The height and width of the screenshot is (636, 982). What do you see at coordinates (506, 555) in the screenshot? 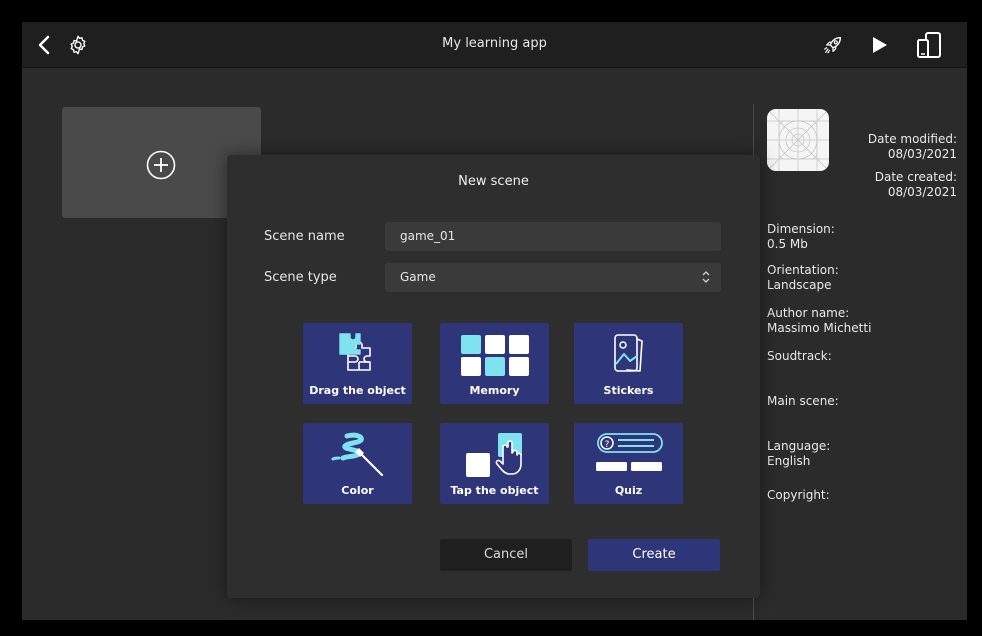
I see `cancel-button: Cancel` at bounding box center [506, 555].